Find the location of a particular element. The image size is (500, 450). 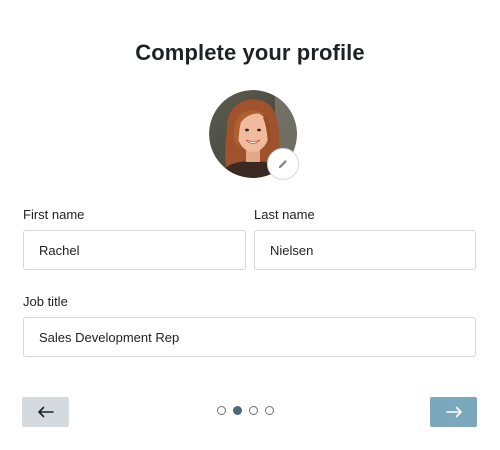

step-indicator is located at coordinates (245, 411).